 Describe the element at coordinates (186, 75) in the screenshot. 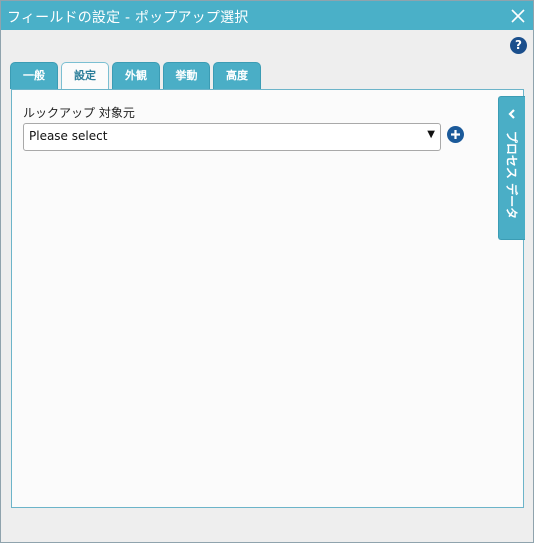

I see `tab-behavior: 挙動` at that location.